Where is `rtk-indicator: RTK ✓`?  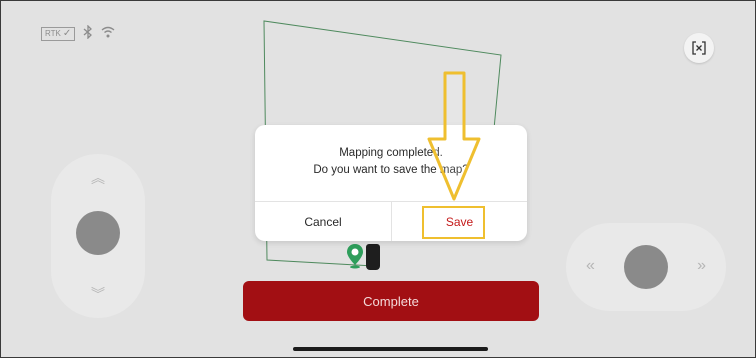 rtk-indicator: RTK ✓ is located at coordinates (58, 33).